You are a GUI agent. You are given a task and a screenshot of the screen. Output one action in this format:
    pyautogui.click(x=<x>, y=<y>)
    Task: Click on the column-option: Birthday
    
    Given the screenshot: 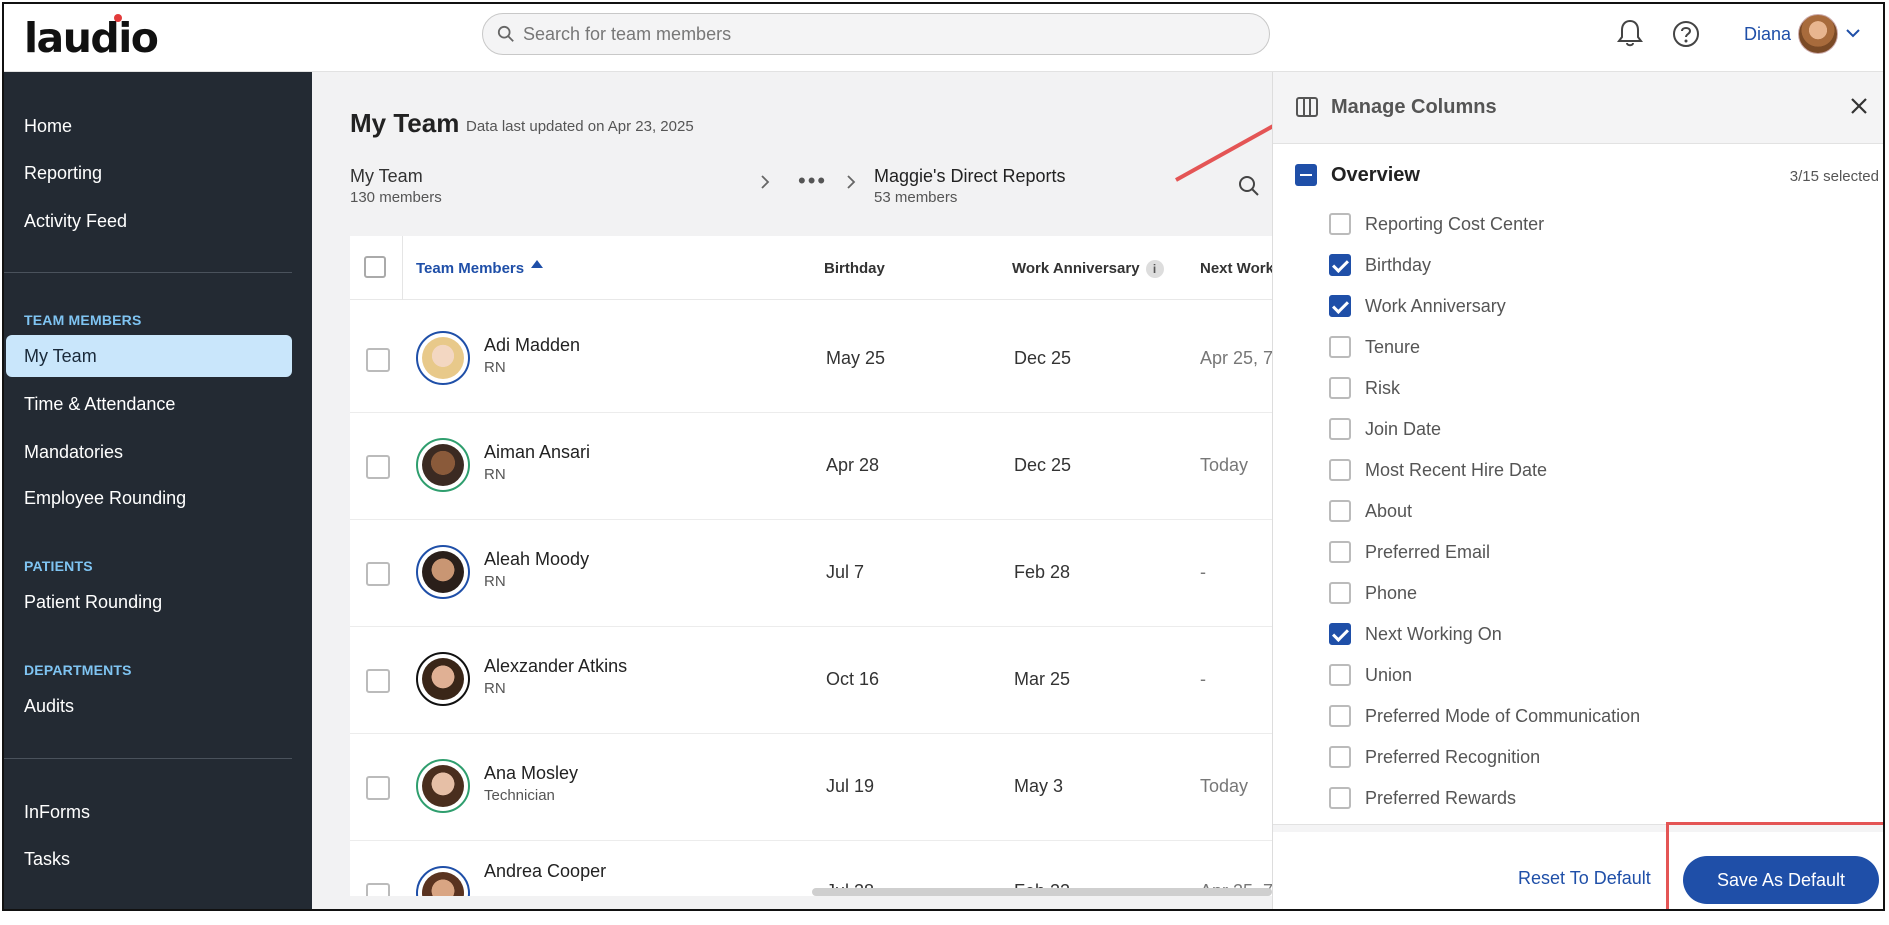 What is the action you would take?
    pyautogui.click(x=1599, y=265)
    